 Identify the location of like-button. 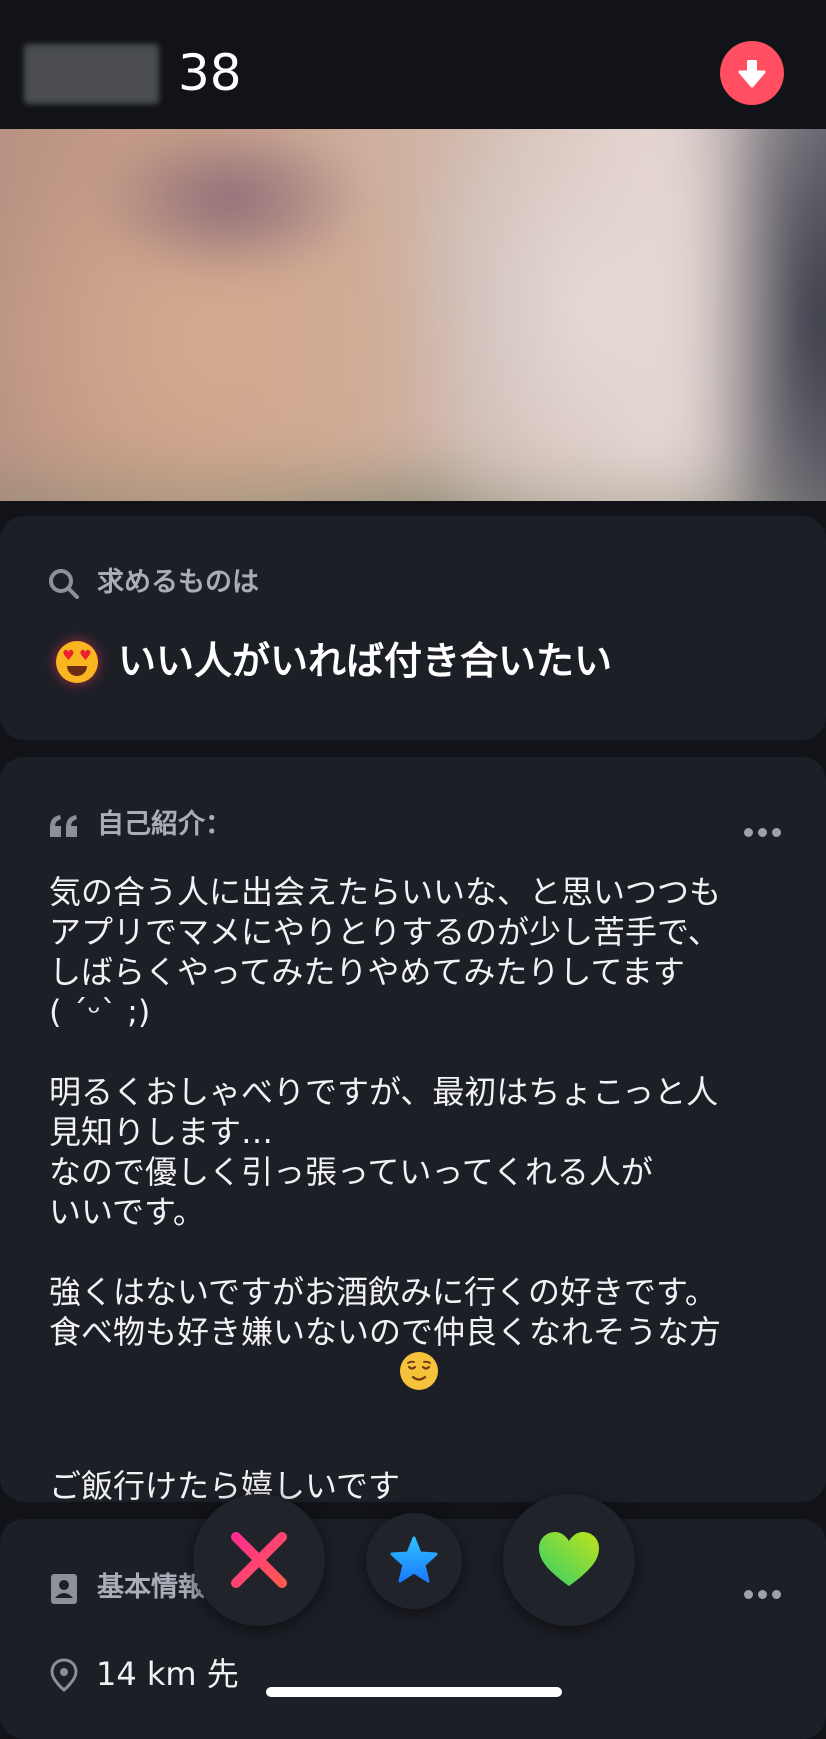
(569, 1560).